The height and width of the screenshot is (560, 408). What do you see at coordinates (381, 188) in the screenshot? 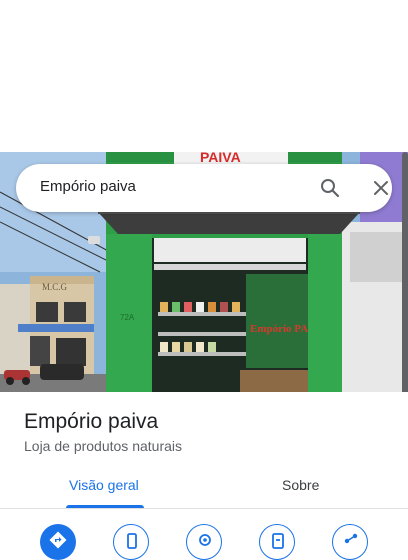
I see `close-icon` at bounding box center [381, 188].